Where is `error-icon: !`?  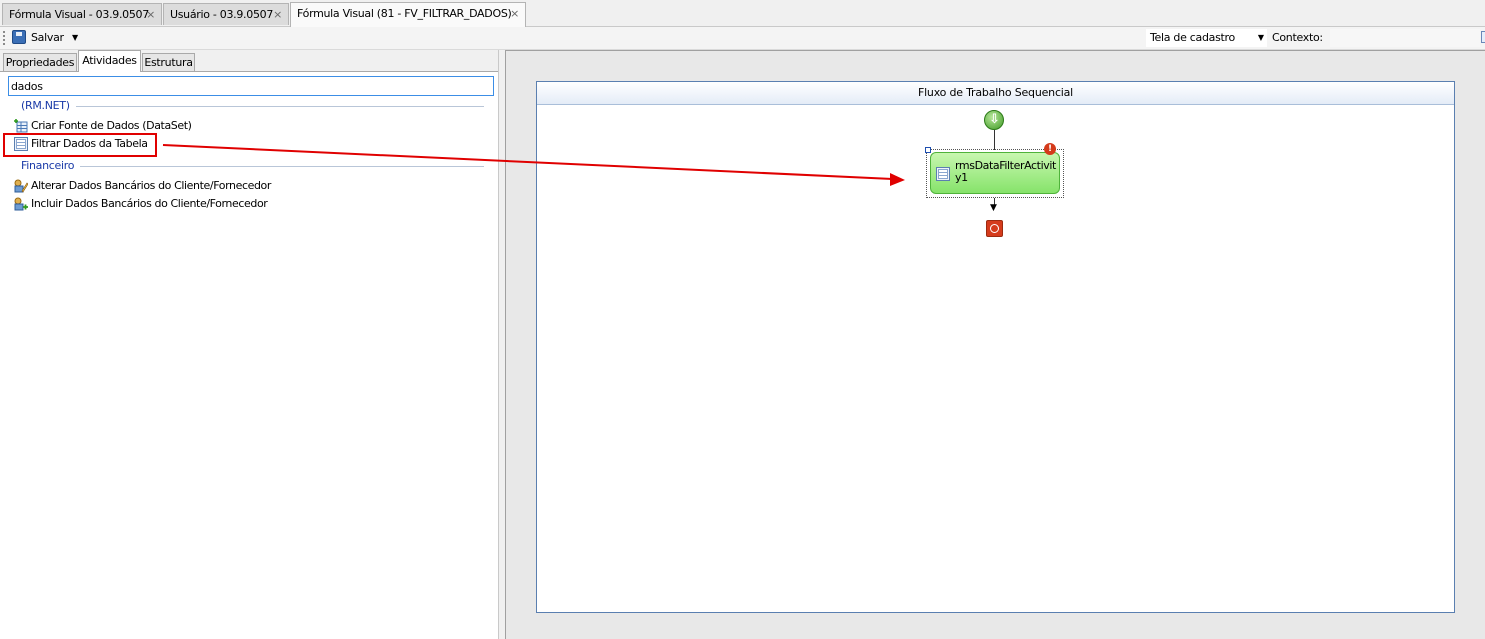 error-icon: ! is located at coordinates (1050, 149).